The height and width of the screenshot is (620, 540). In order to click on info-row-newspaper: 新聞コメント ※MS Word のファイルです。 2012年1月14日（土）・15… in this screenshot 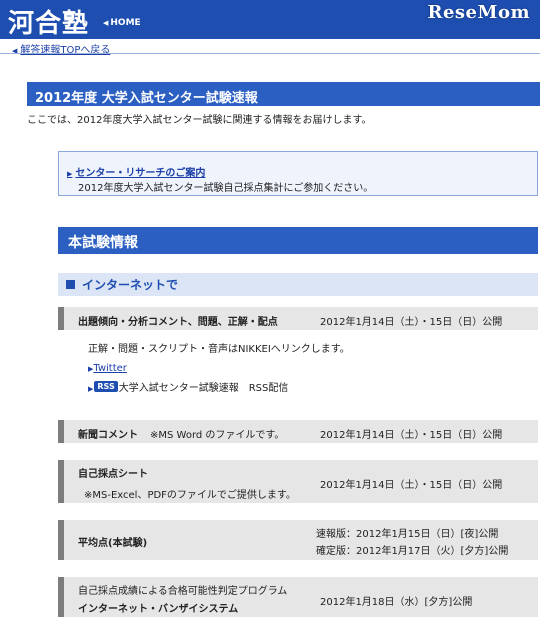, I will do `click(298, 431)`.